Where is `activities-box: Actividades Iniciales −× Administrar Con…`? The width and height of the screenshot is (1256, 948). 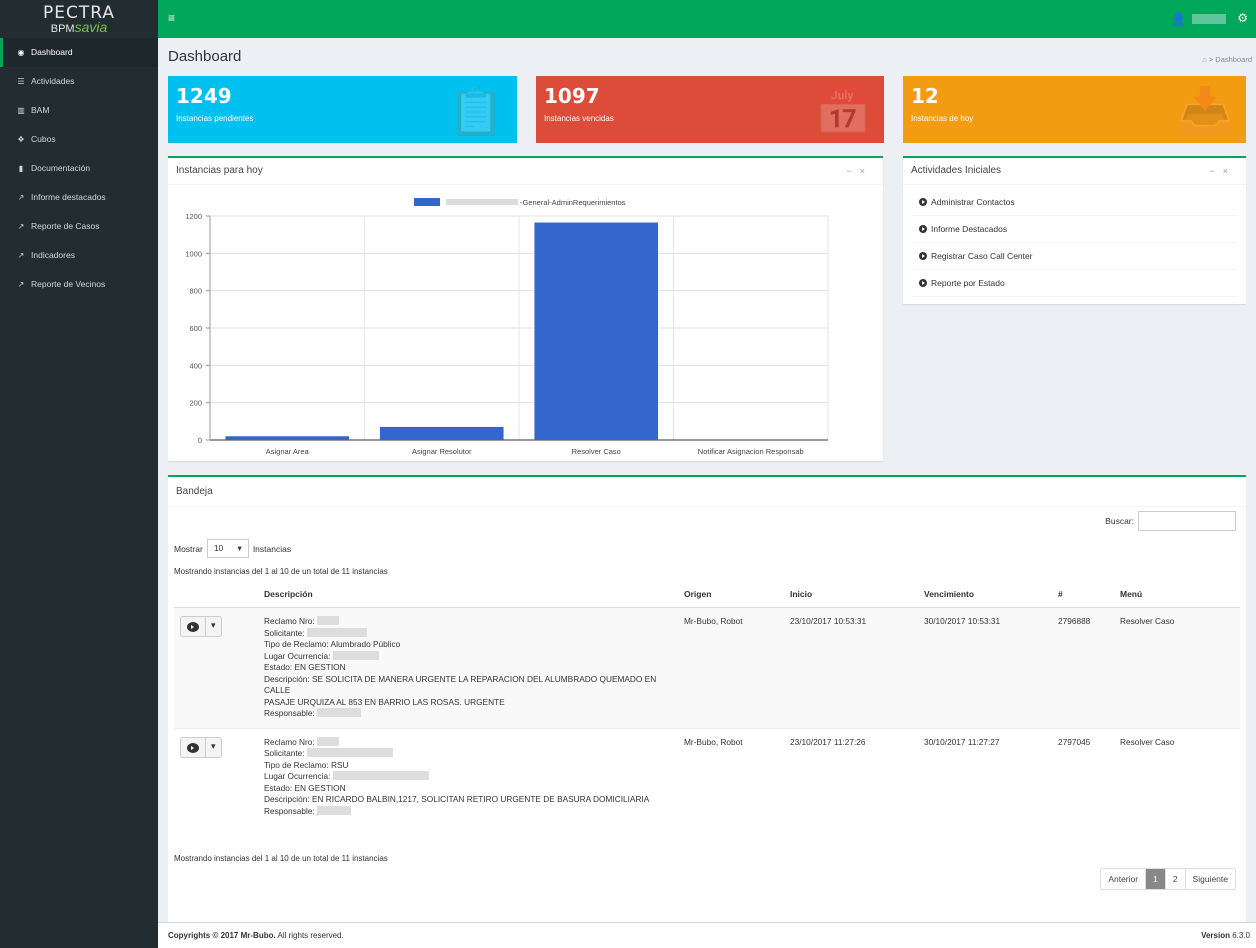 activities-box: Actividades Iniciales −× Administrar Con… is located at coordinates (1074, 230).